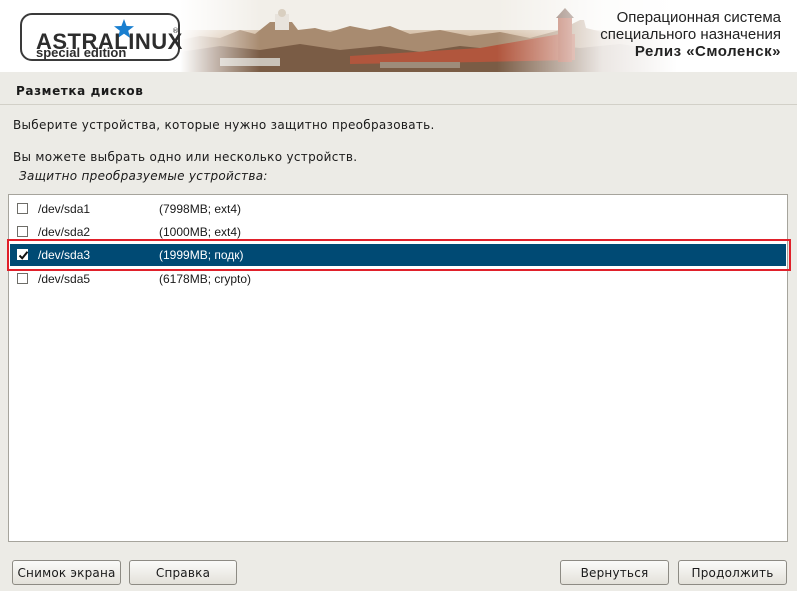  I want to click on registered-mark: ®, so click(175, 31).